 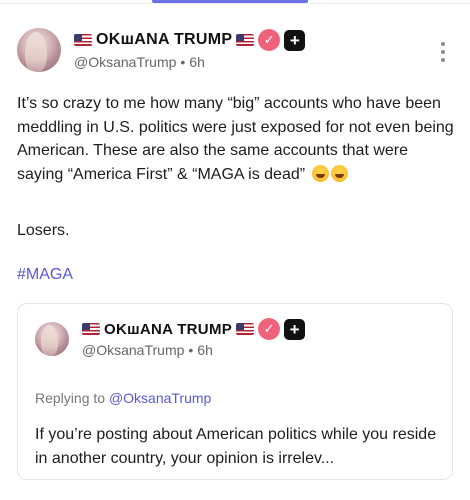 What do you see at coordinates (443, 52) in the screenshot?
I see `more-vertical-icon` at bounding box center [443, 52].